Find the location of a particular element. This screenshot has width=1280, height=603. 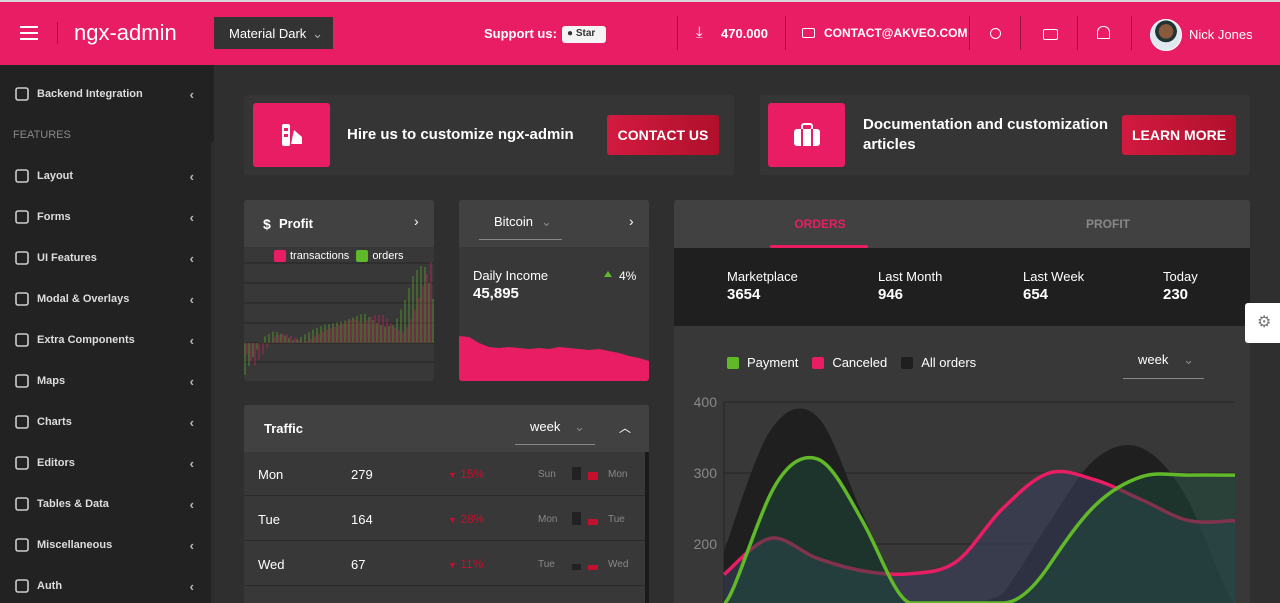

download-icon: ⤓ is located at coordinates (699, 32).